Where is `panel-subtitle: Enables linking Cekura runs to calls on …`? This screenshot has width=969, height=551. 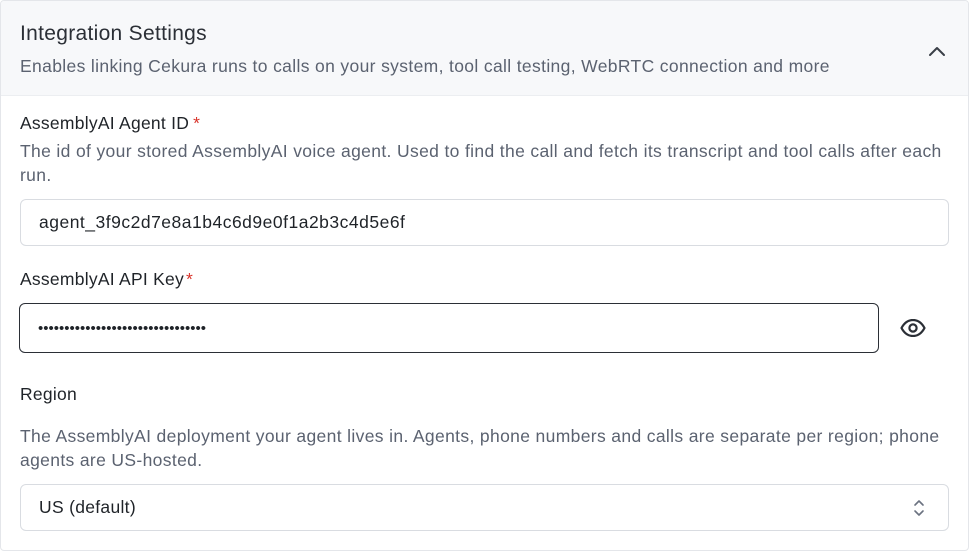
panel-subtitle: Enables linking Cekura runs to calls on … is located at coordinates (425, 66).